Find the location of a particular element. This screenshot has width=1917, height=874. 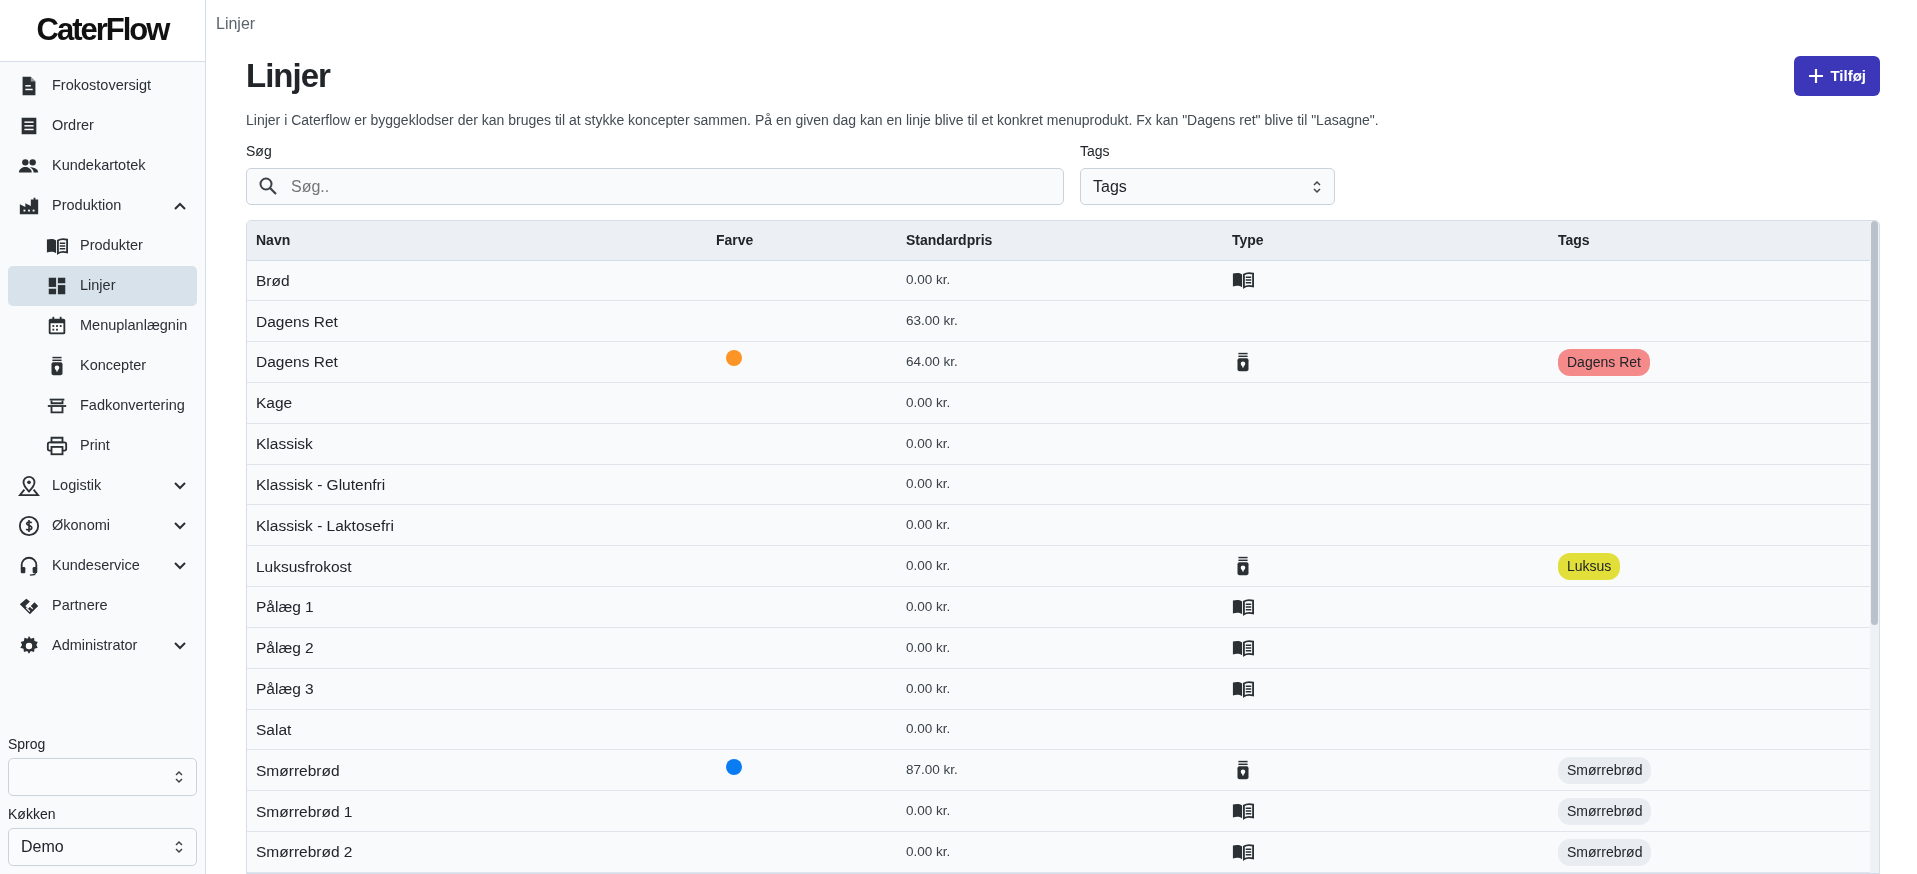

table-cell: Smørrebrød 2 is located at coordinates (477, 852).